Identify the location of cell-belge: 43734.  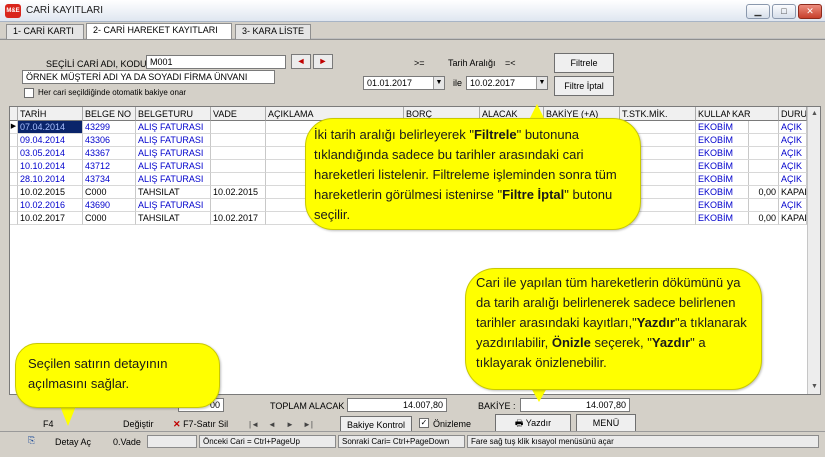
(109, 179).